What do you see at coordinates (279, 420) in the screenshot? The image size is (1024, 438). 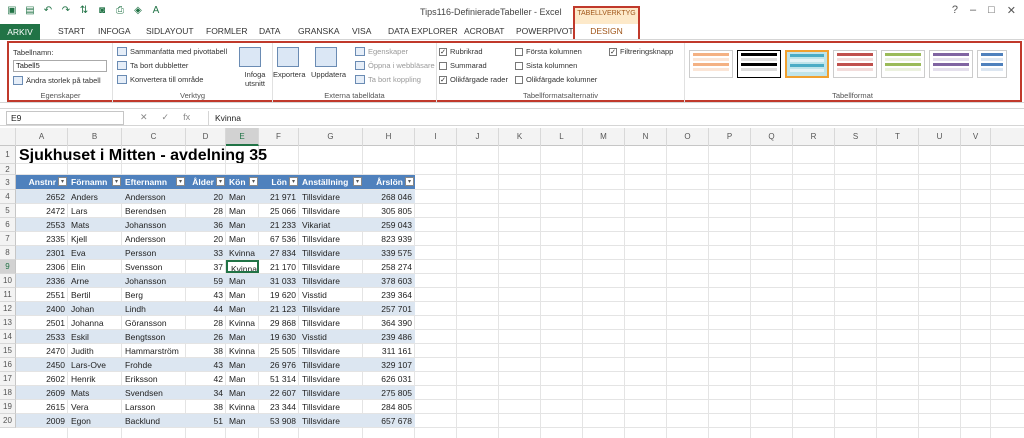 I see `table-cell: 53 908` at bounding box center [279, 420].